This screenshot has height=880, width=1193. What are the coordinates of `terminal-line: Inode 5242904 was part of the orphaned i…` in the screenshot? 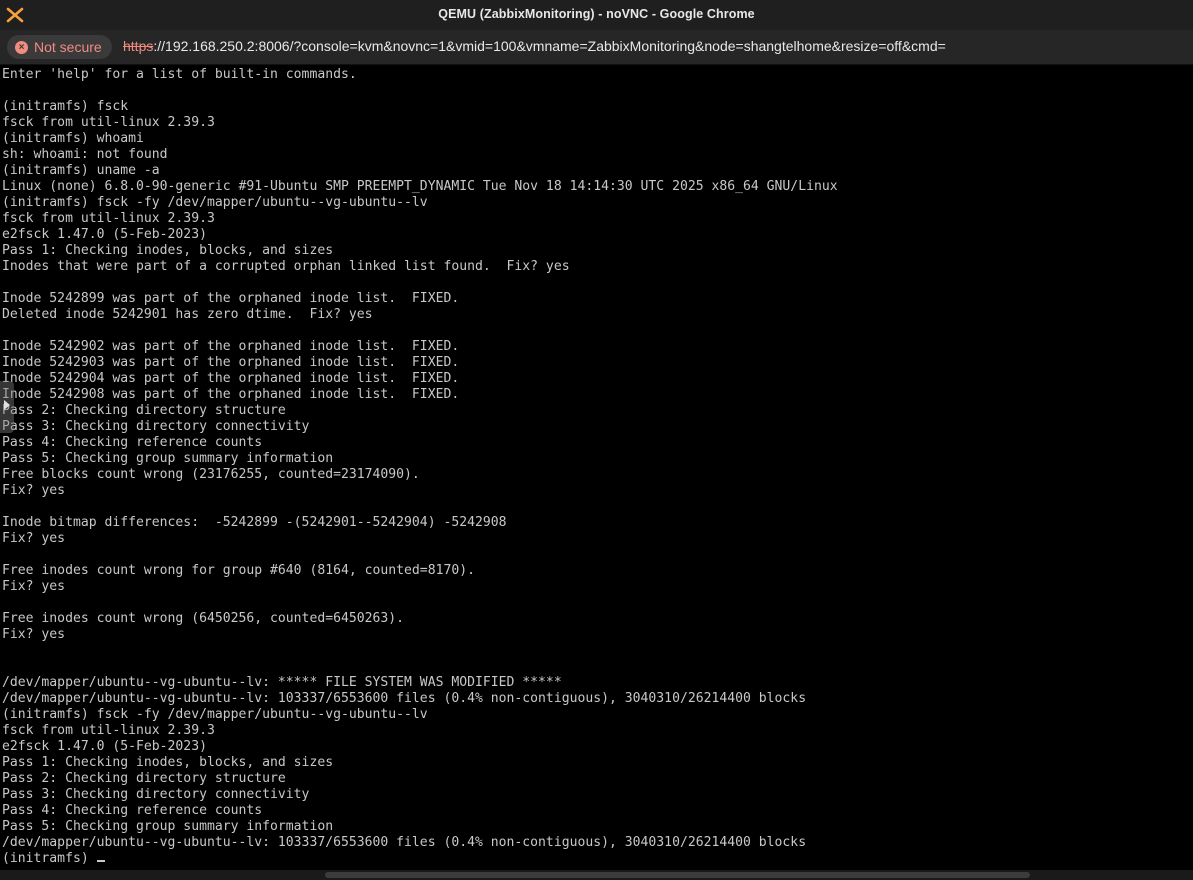 It's located at (231, 378).